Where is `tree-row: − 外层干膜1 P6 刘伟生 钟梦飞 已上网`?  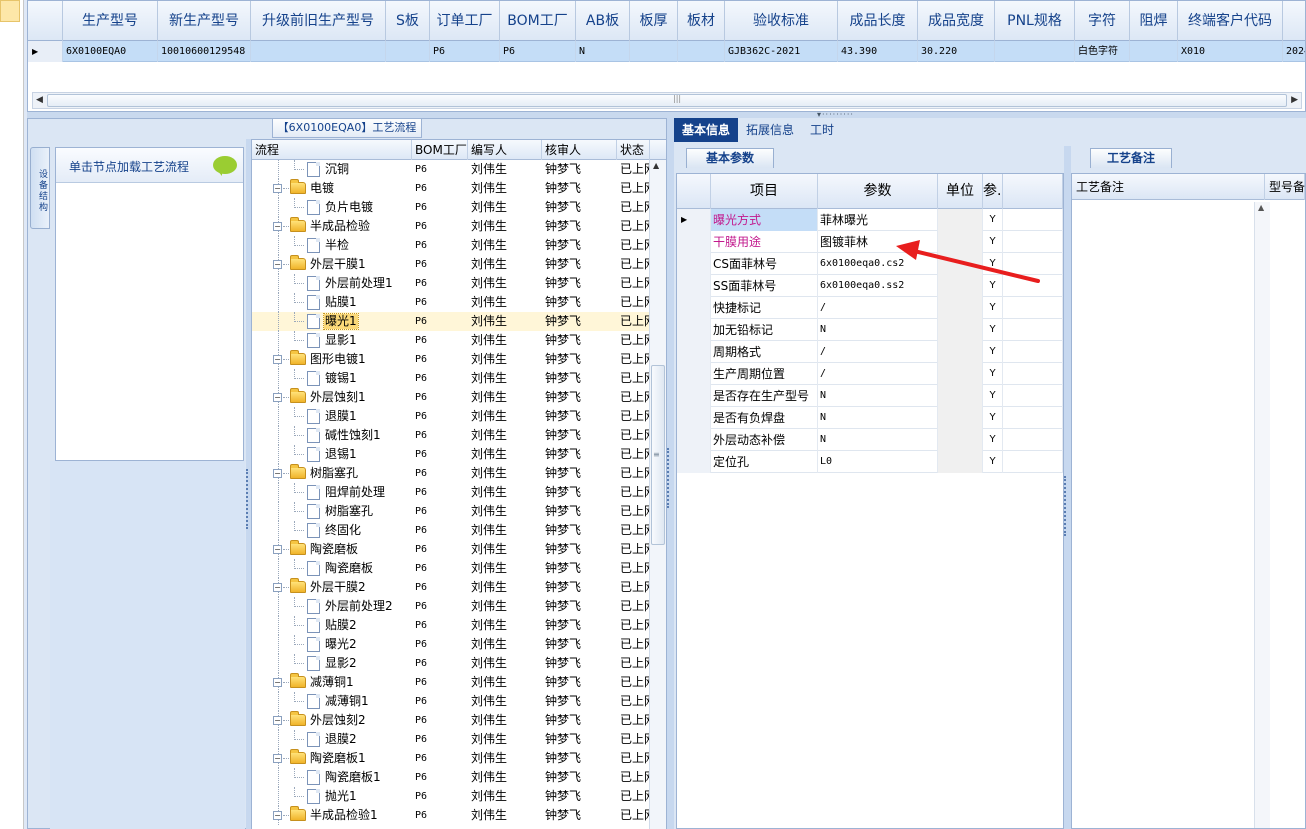
tree-row: − 外层干膜1 P6 刘伟生 钟梦飞 已上网 is located at coordinates (451, 264).